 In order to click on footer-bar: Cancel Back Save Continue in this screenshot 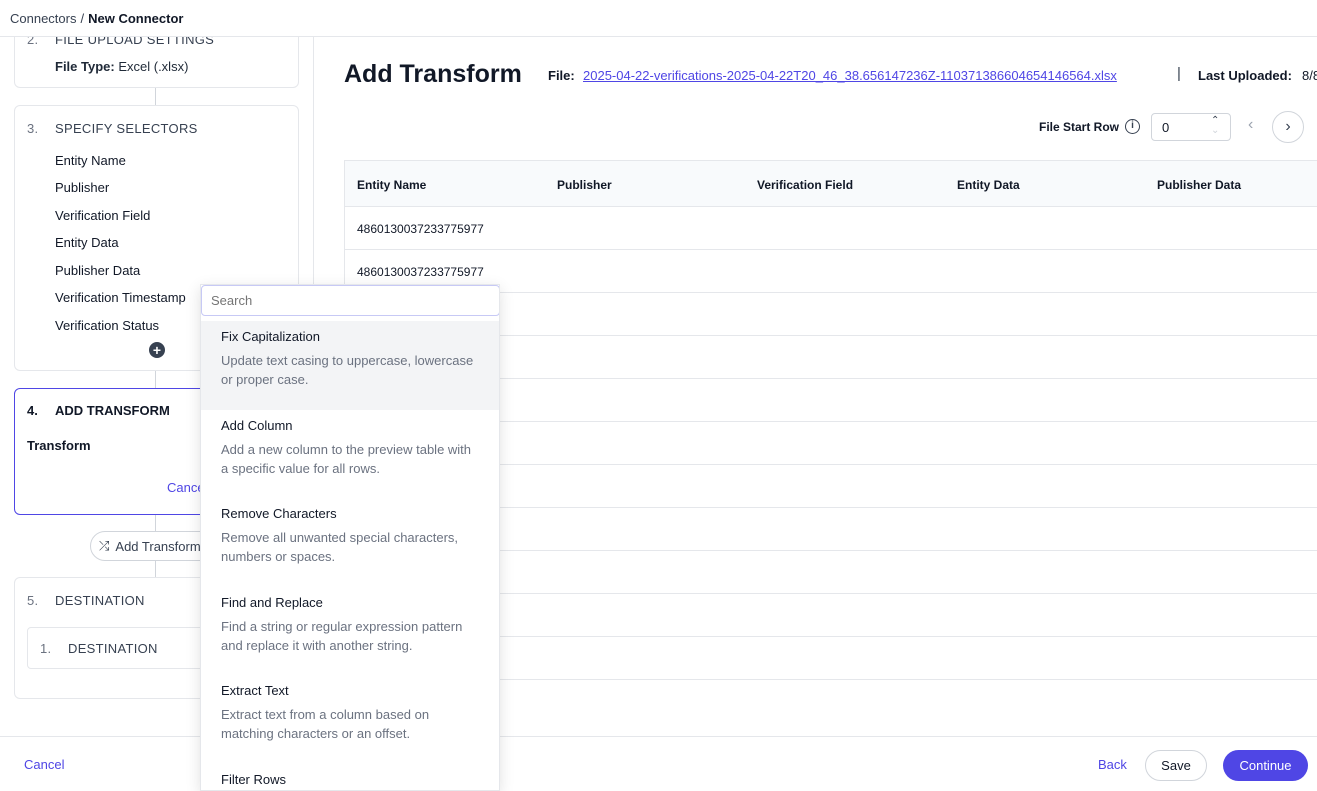, I will do `click(658, 763)`.